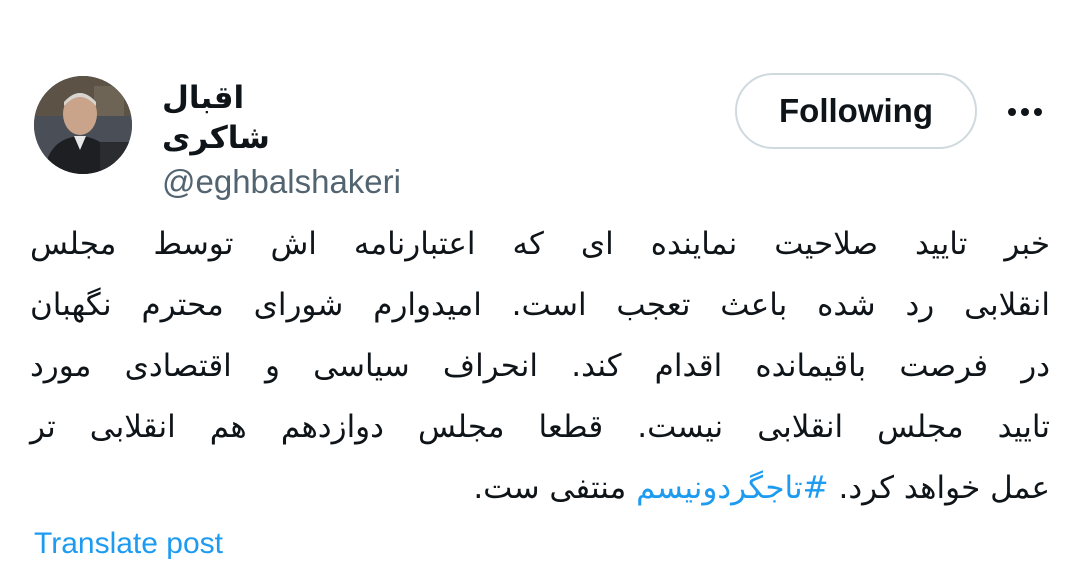 The image size is (1080, 569). I want to click on tweet-text-fragment: منتفی ست., so click(555, 488).